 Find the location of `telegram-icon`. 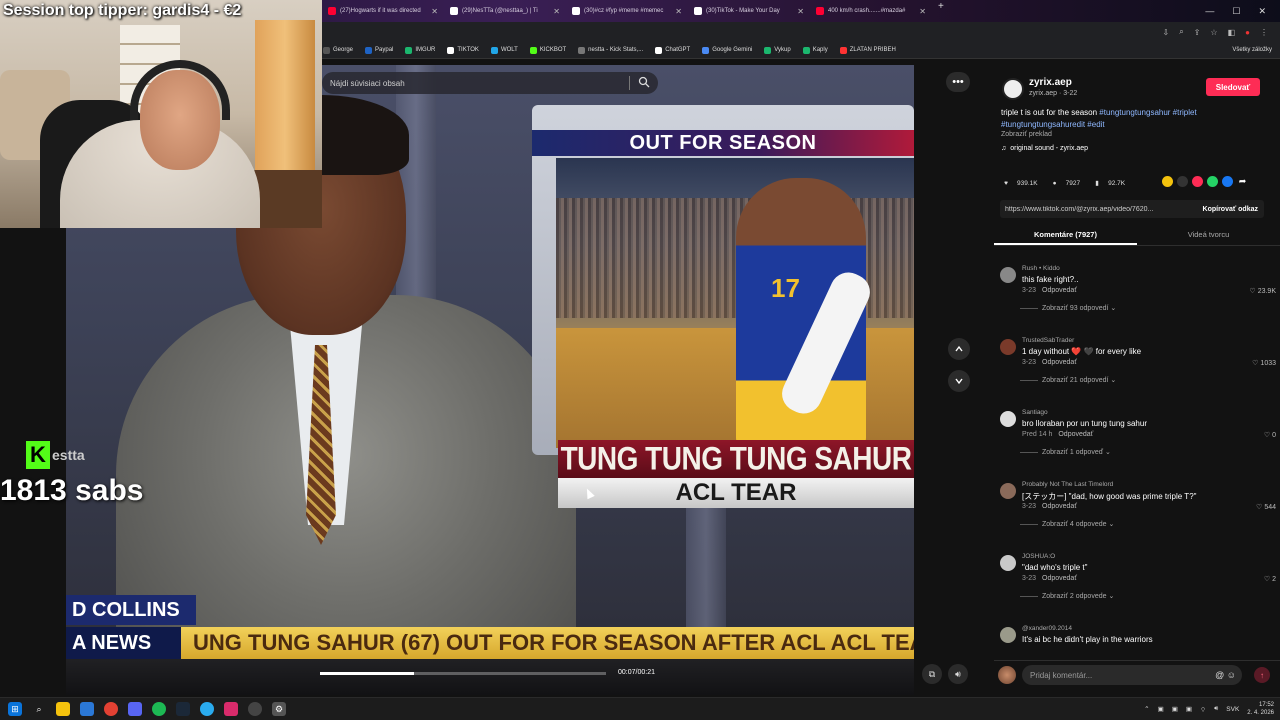

telegram-icon is located at coordinates (207, 709).